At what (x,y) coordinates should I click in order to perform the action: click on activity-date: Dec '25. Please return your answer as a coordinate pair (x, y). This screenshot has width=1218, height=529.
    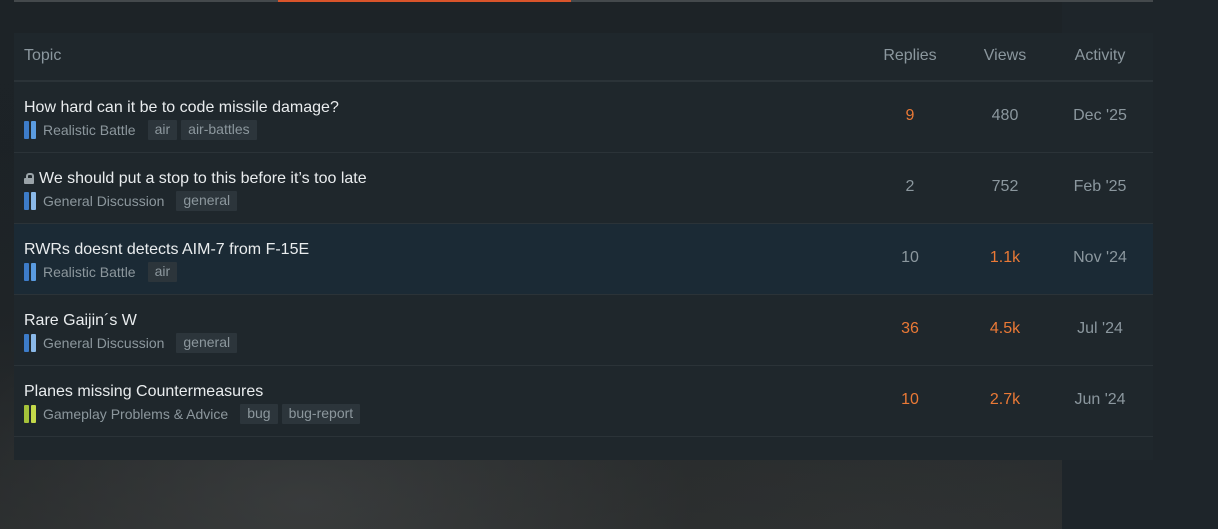
    Looking at the image, I should click on (1100, 116).